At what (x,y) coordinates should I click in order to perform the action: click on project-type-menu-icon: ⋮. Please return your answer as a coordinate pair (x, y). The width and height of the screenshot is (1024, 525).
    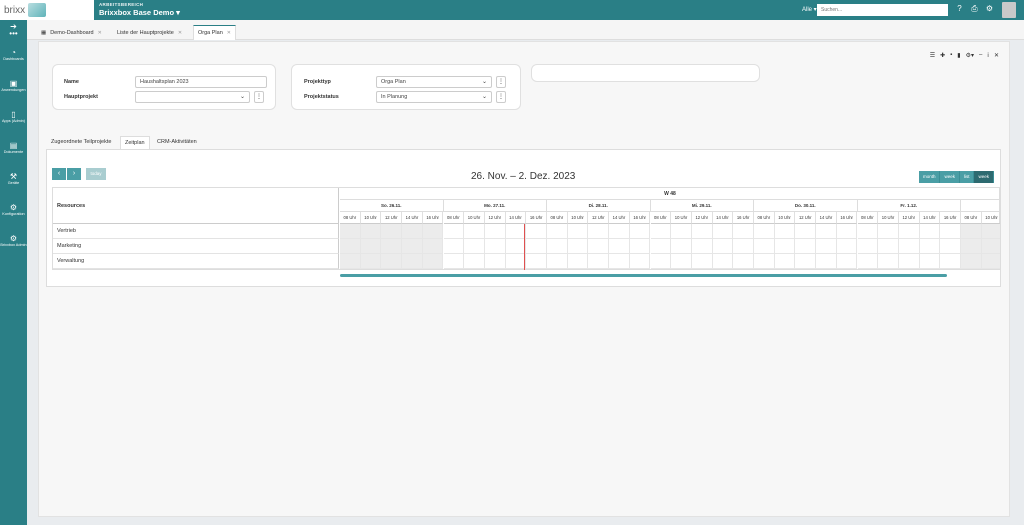
    Looking at the image, I should click on (501, 82).